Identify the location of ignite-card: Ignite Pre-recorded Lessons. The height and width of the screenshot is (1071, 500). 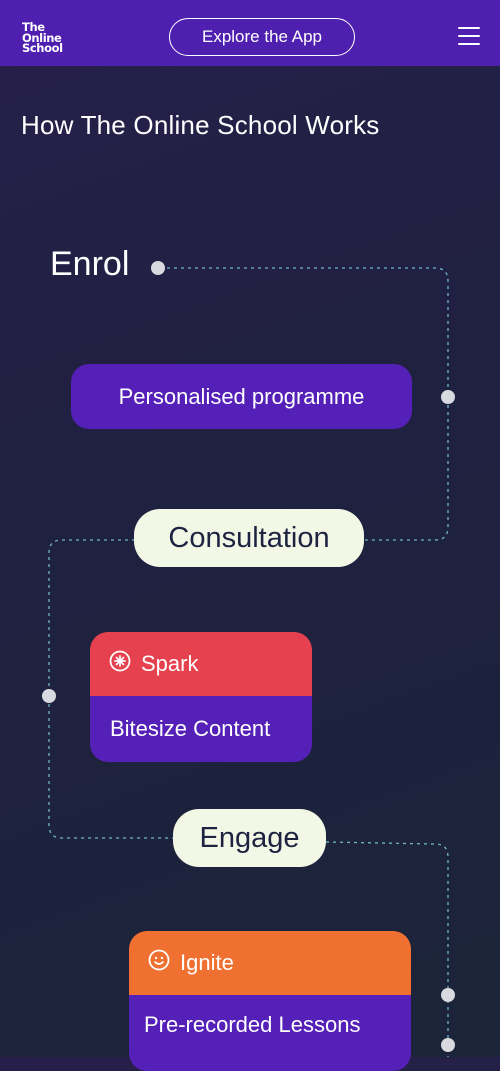
(270, 1001).